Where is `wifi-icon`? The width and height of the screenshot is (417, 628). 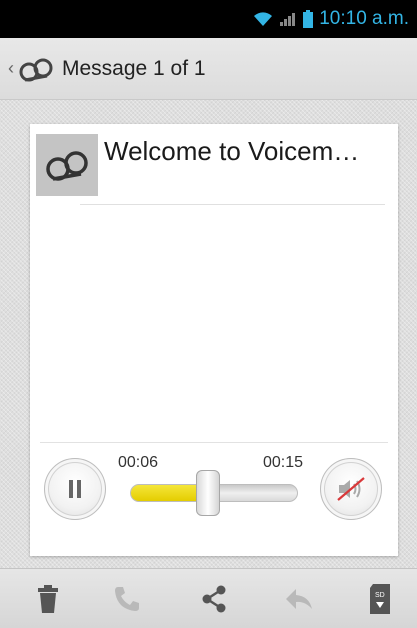 wifi-icon is located at coordinates (263, 19).